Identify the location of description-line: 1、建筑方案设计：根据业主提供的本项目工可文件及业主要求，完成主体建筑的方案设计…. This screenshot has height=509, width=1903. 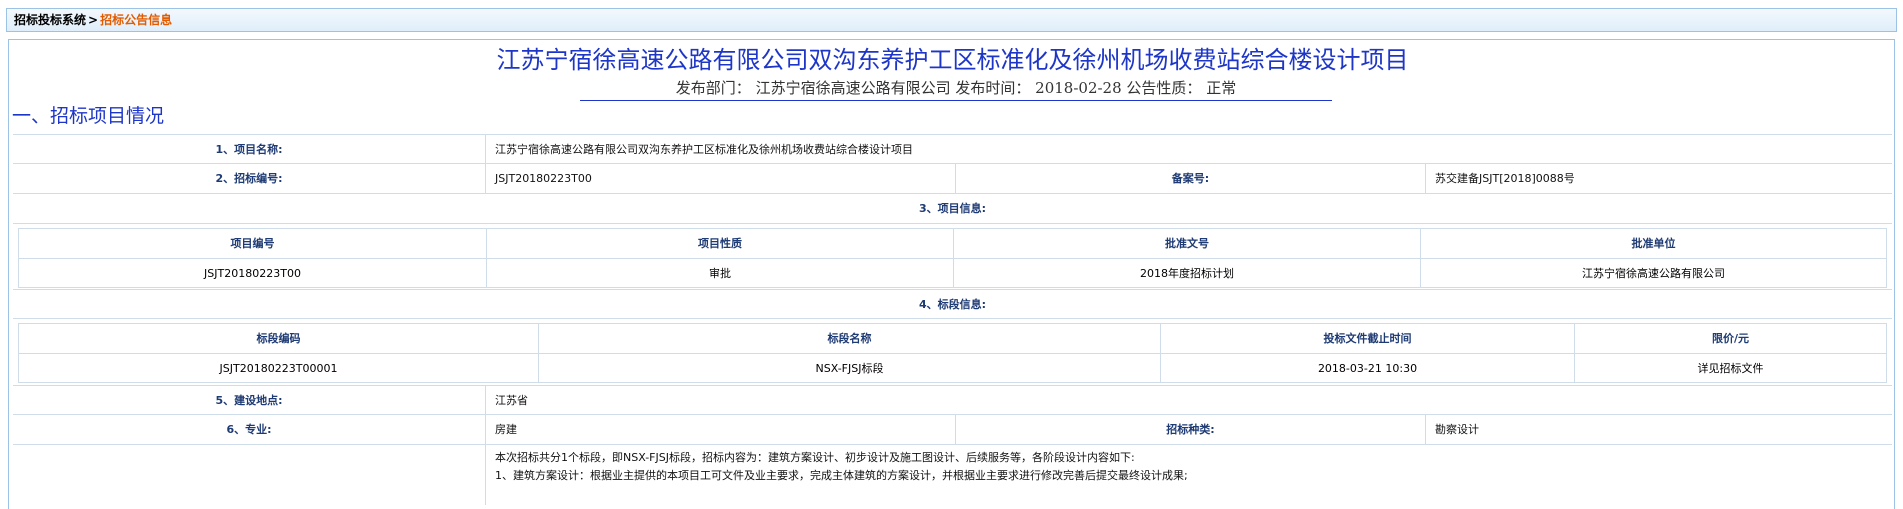
(841, 475).